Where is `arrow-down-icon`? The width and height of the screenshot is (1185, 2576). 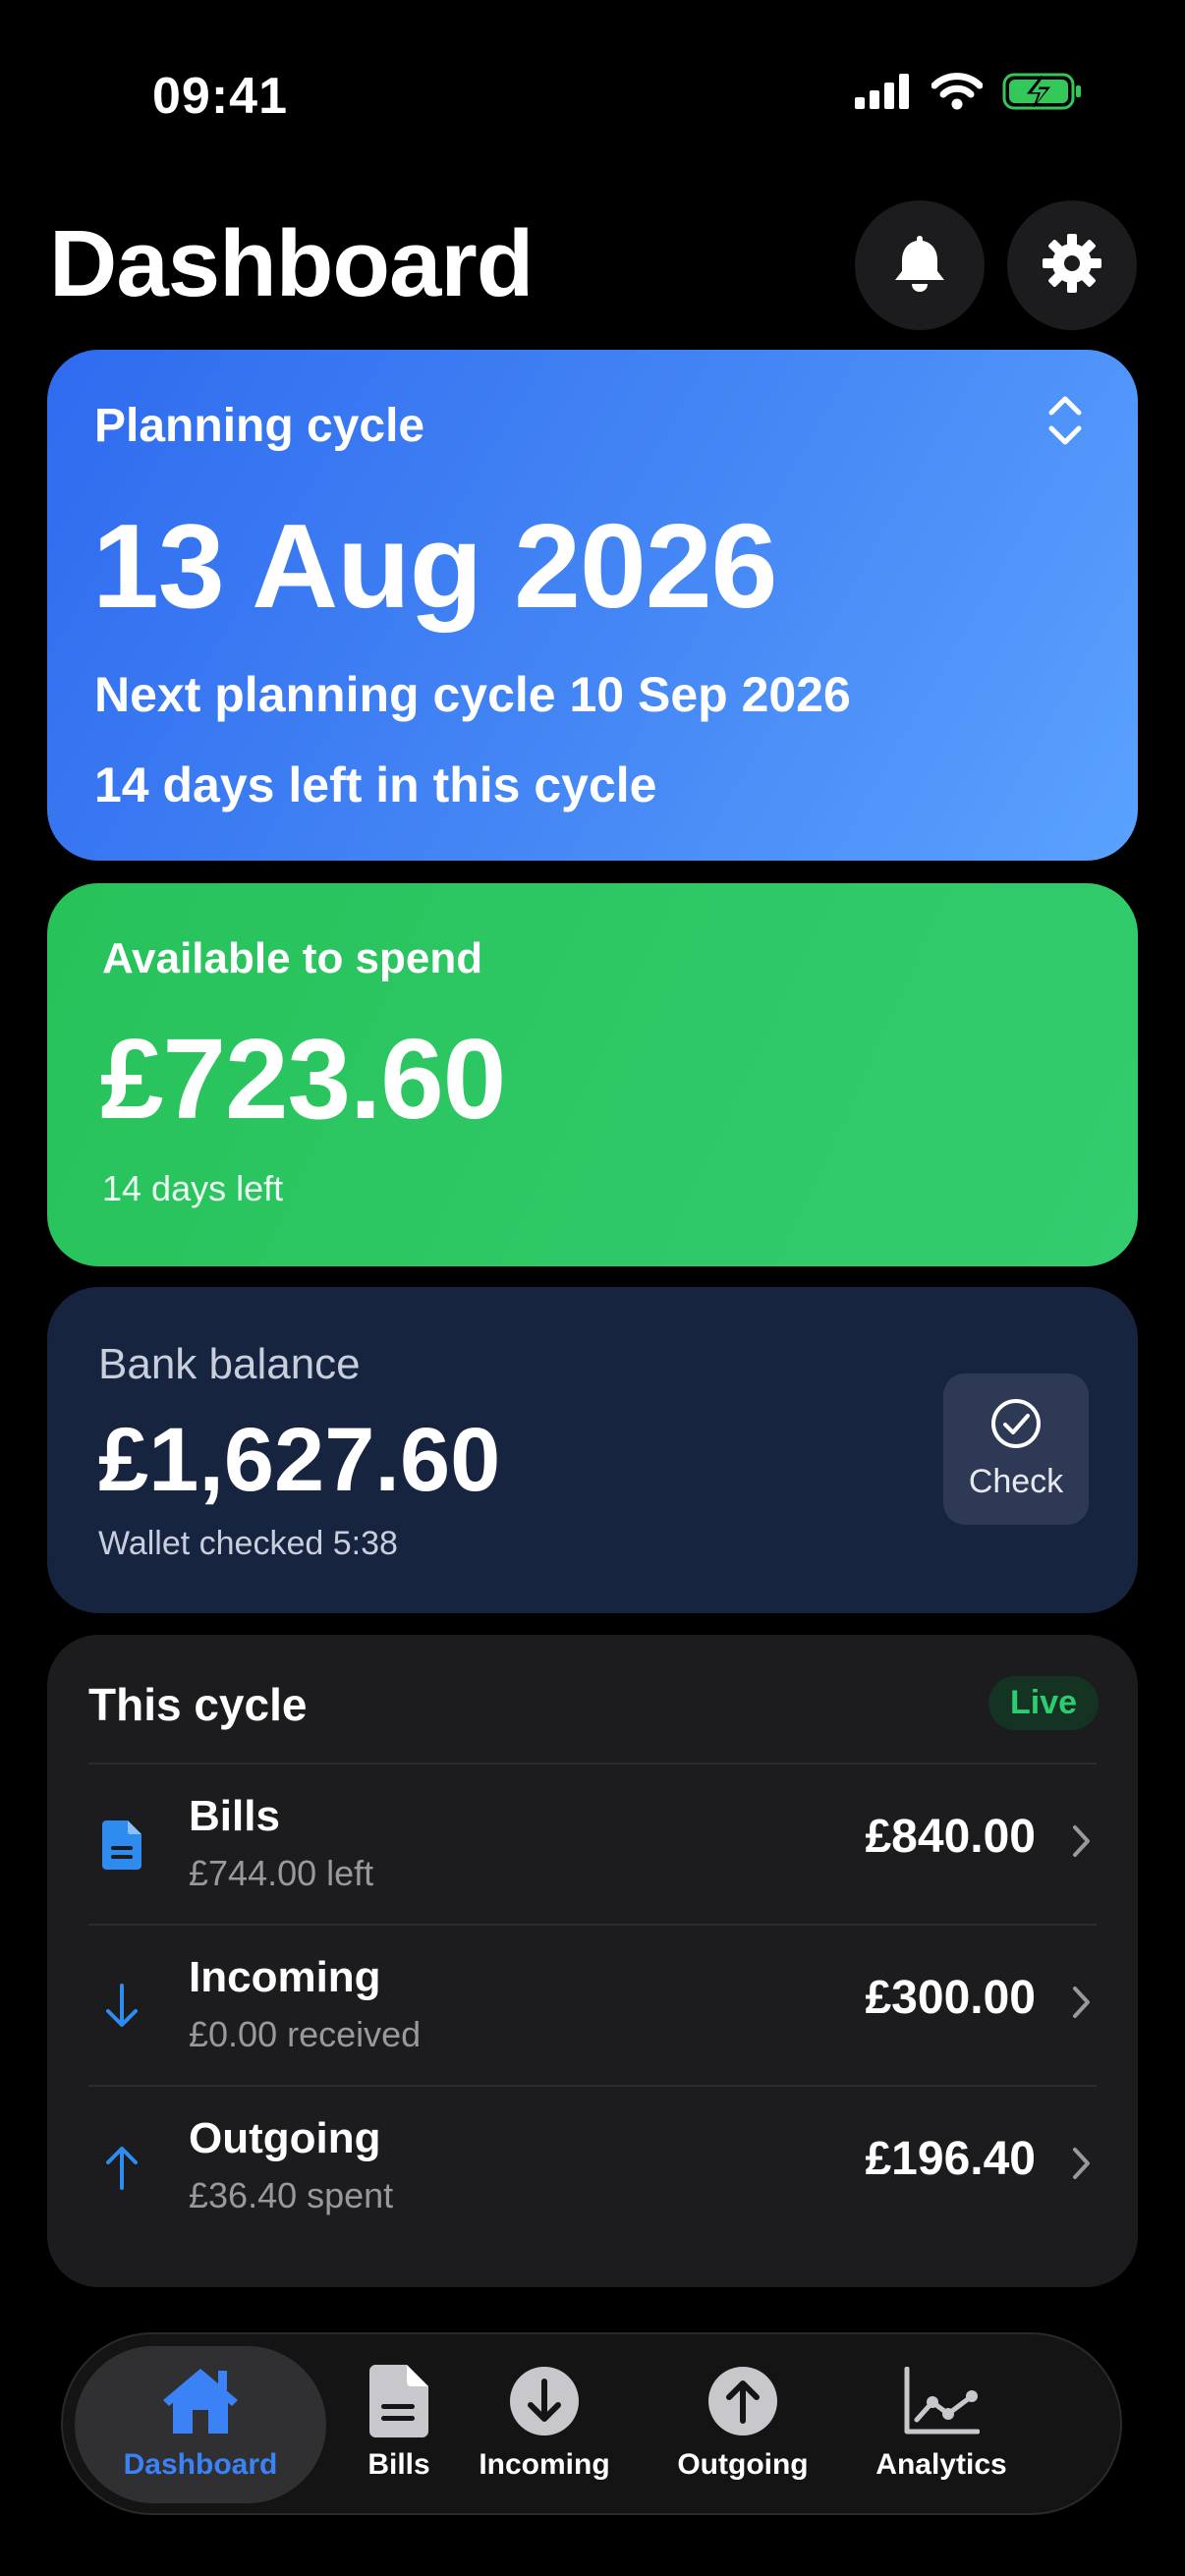
arrow-down-icon is located at coordinates (122, 2006).